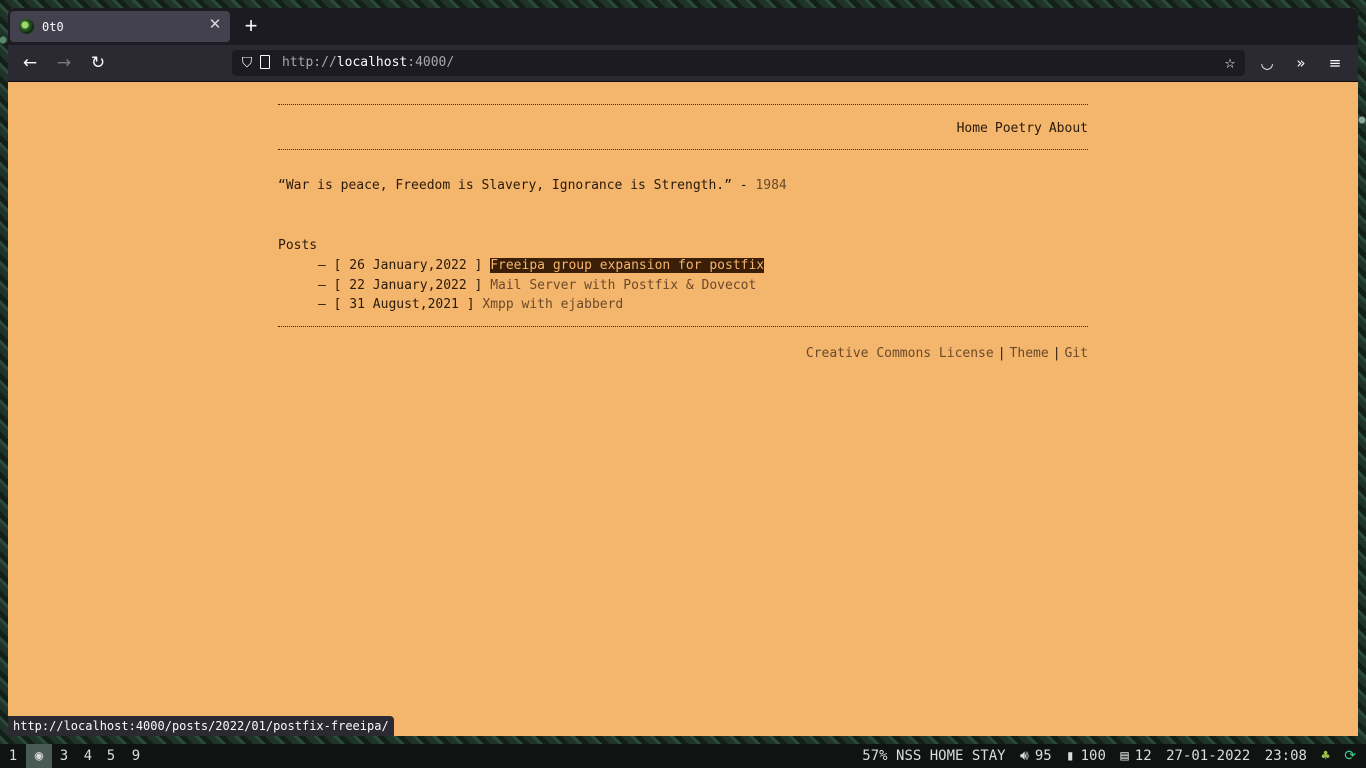 This screenshot has height=768, width=1366. I want to click on browser-tab: 0t0 ✕, so click(120, 26).